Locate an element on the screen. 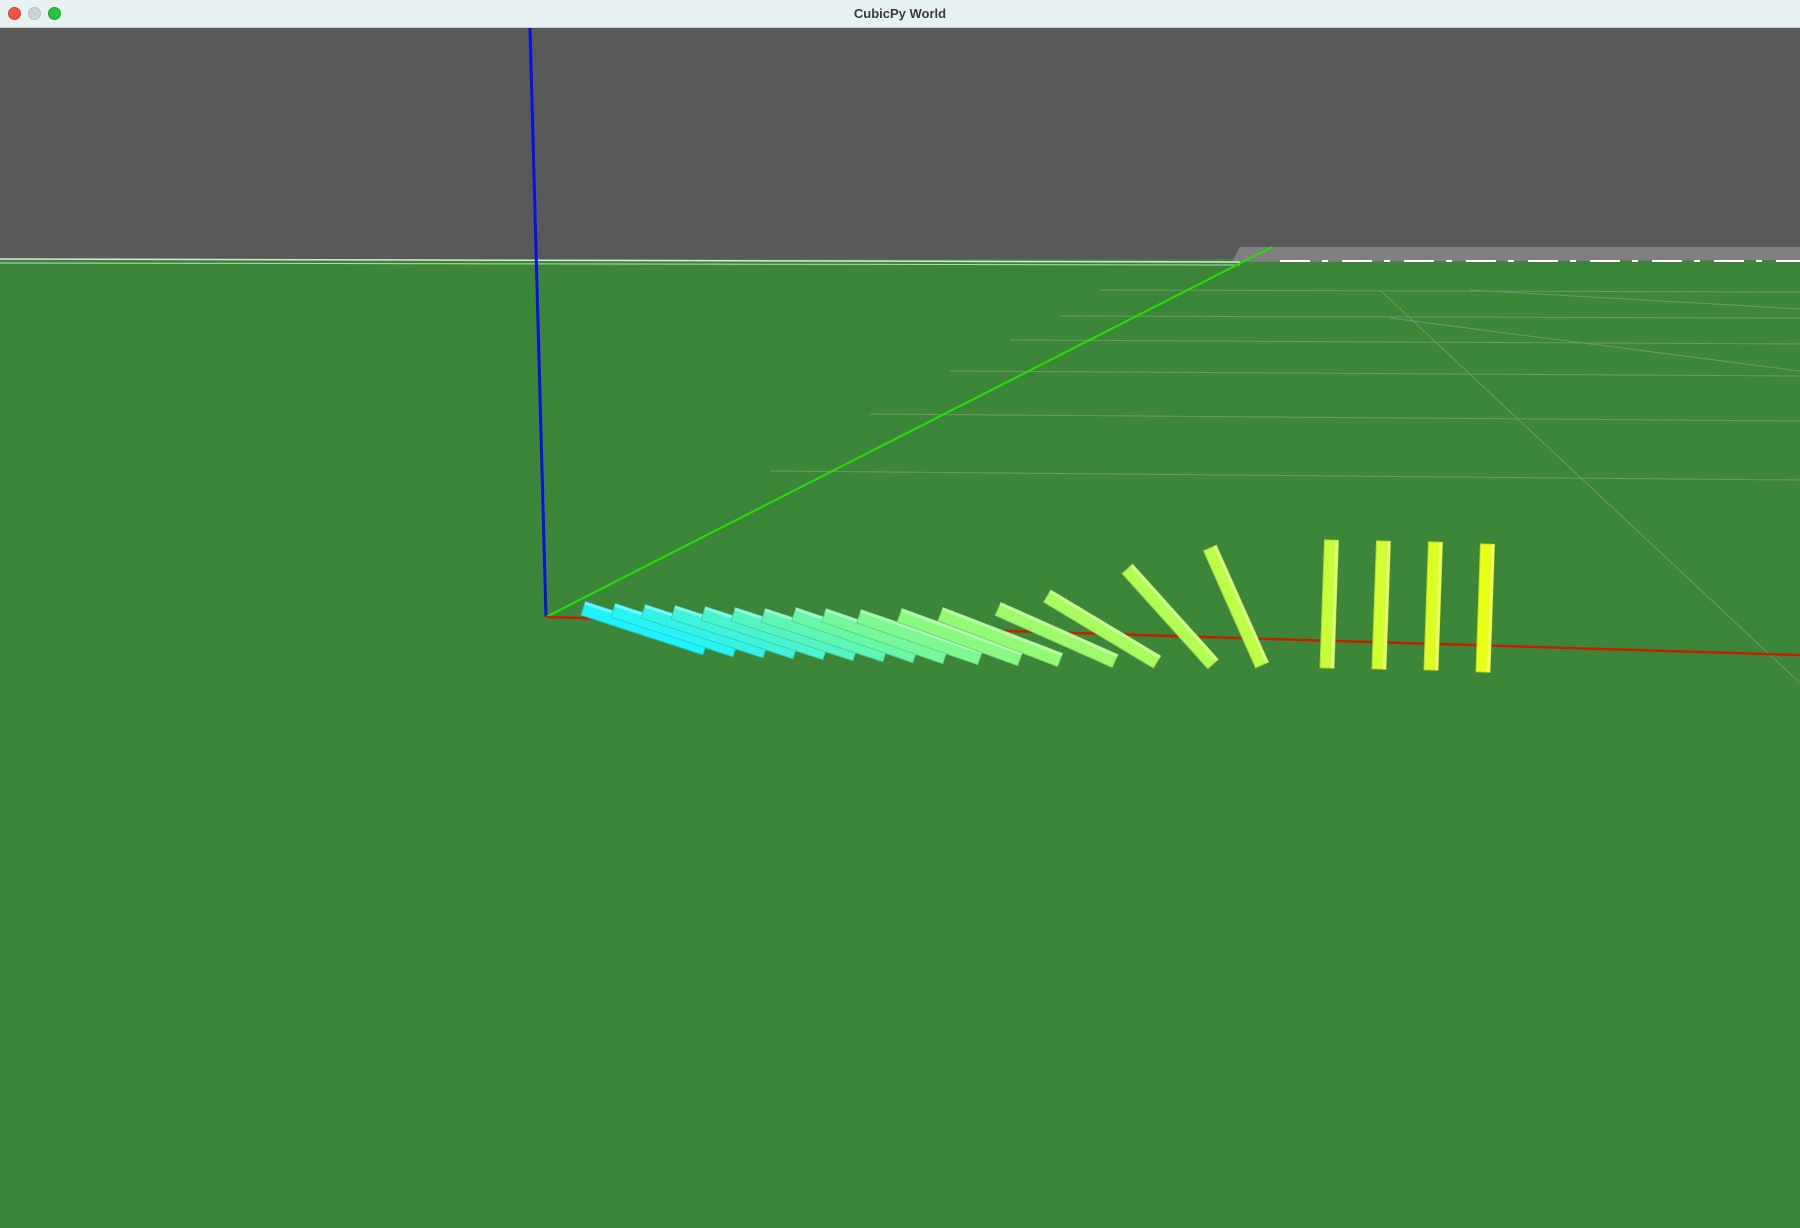  title-bar: CubicPy World is located at coordinates (900, 14).